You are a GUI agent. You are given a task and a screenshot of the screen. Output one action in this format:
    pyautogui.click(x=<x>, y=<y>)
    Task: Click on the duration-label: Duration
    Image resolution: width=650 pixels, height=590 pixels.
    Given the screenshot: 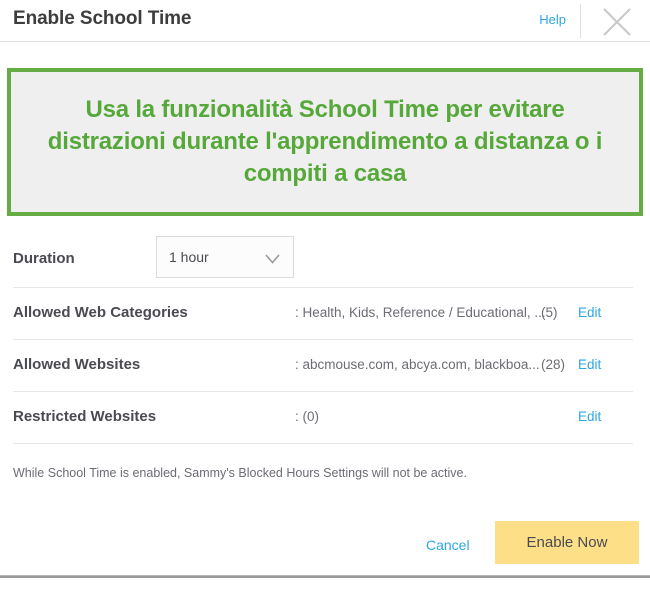 What is the action you would take?
    pyautogui.click(x=44, y=258)
    